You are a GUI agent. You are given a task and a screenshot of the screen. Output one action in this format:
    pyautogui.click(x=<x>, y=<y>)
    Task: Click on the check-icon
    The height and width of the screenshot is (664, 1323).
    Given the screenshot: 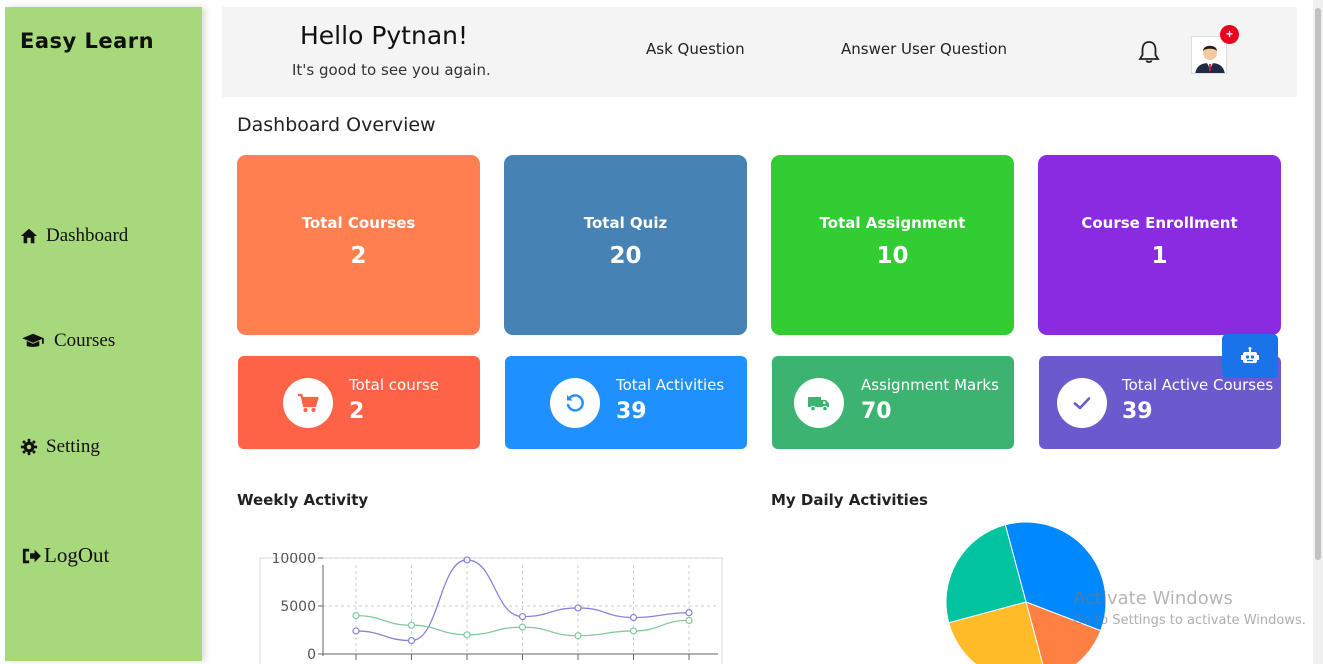 What is the action you would take?
    pyautogui.click(x=1082, y=403)
    